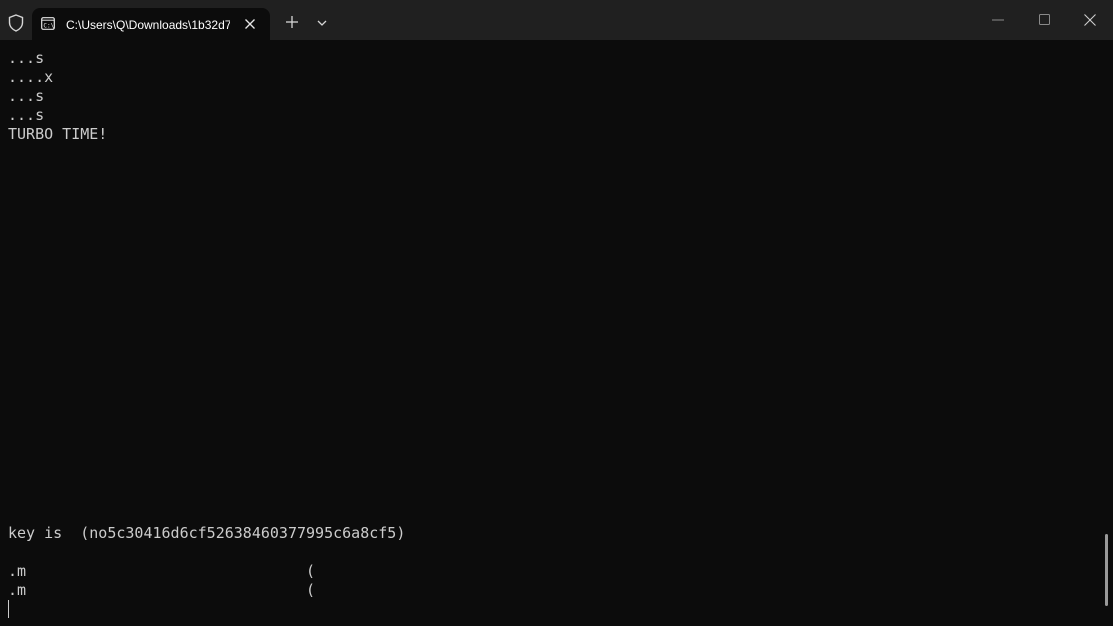  I want to click on output-line: TURBO TIME!, so click(58, 134).